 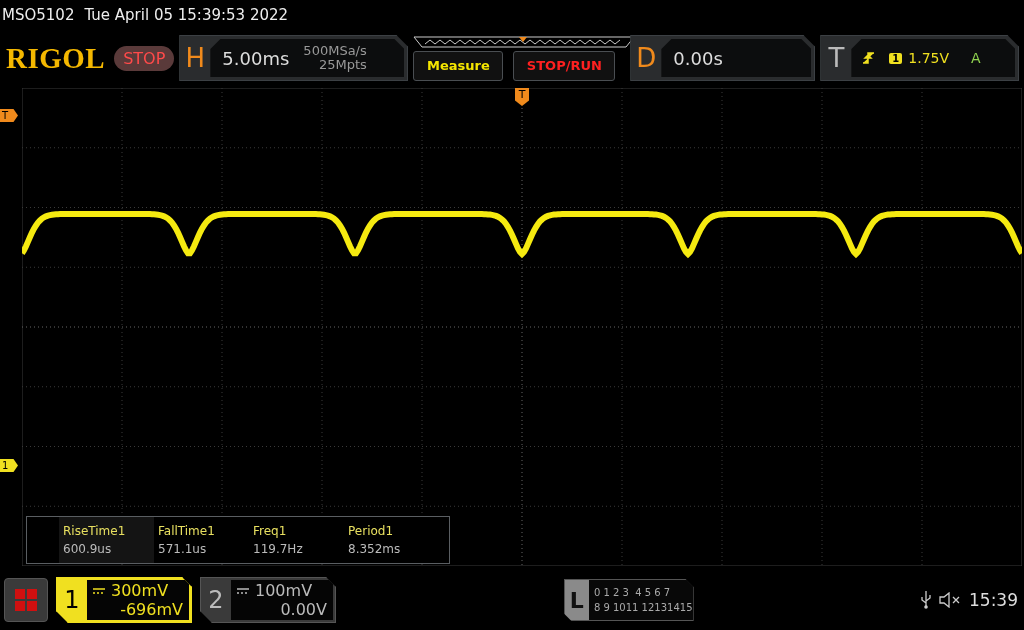 What do you see at coordinates (270, 531) in the screenshot?
I see `measurement-name: Freq1` at bounding box center [270, 531].